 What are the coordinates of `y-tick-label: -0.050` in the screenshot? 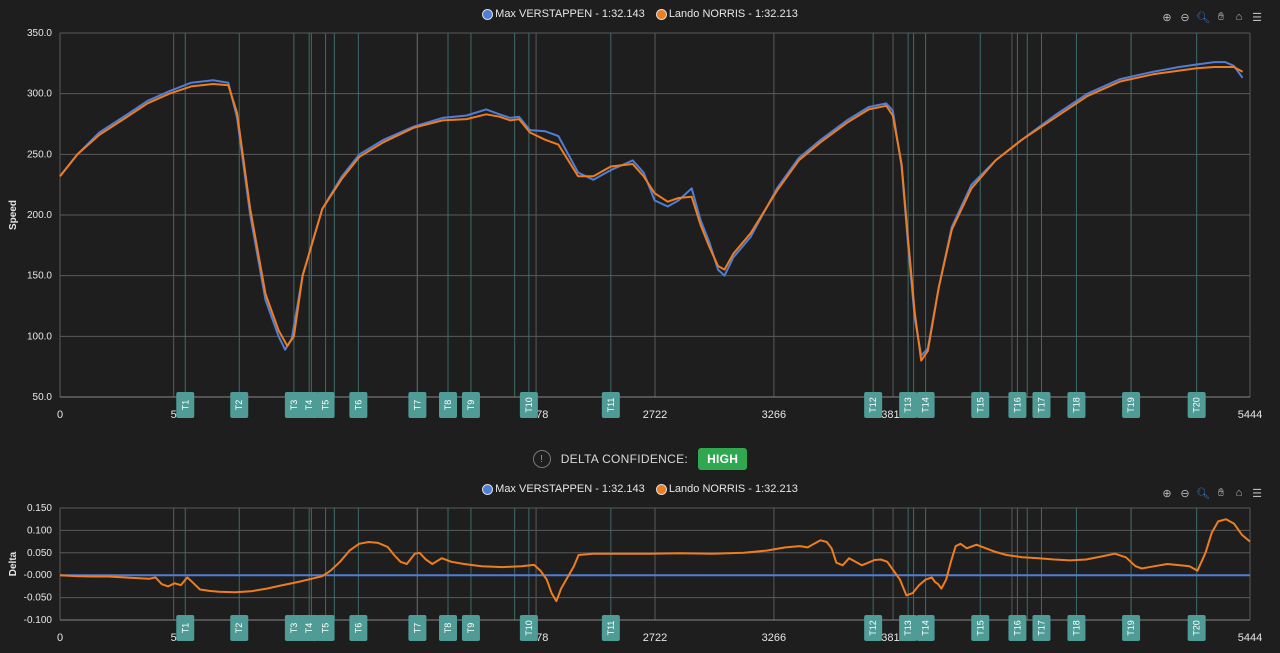 It's located at (38, 598).